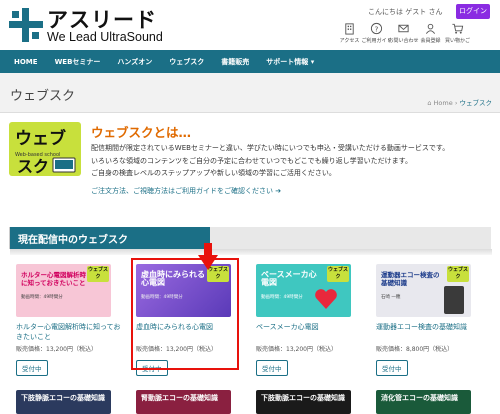  I want to click on device-image, so click(454, 300).